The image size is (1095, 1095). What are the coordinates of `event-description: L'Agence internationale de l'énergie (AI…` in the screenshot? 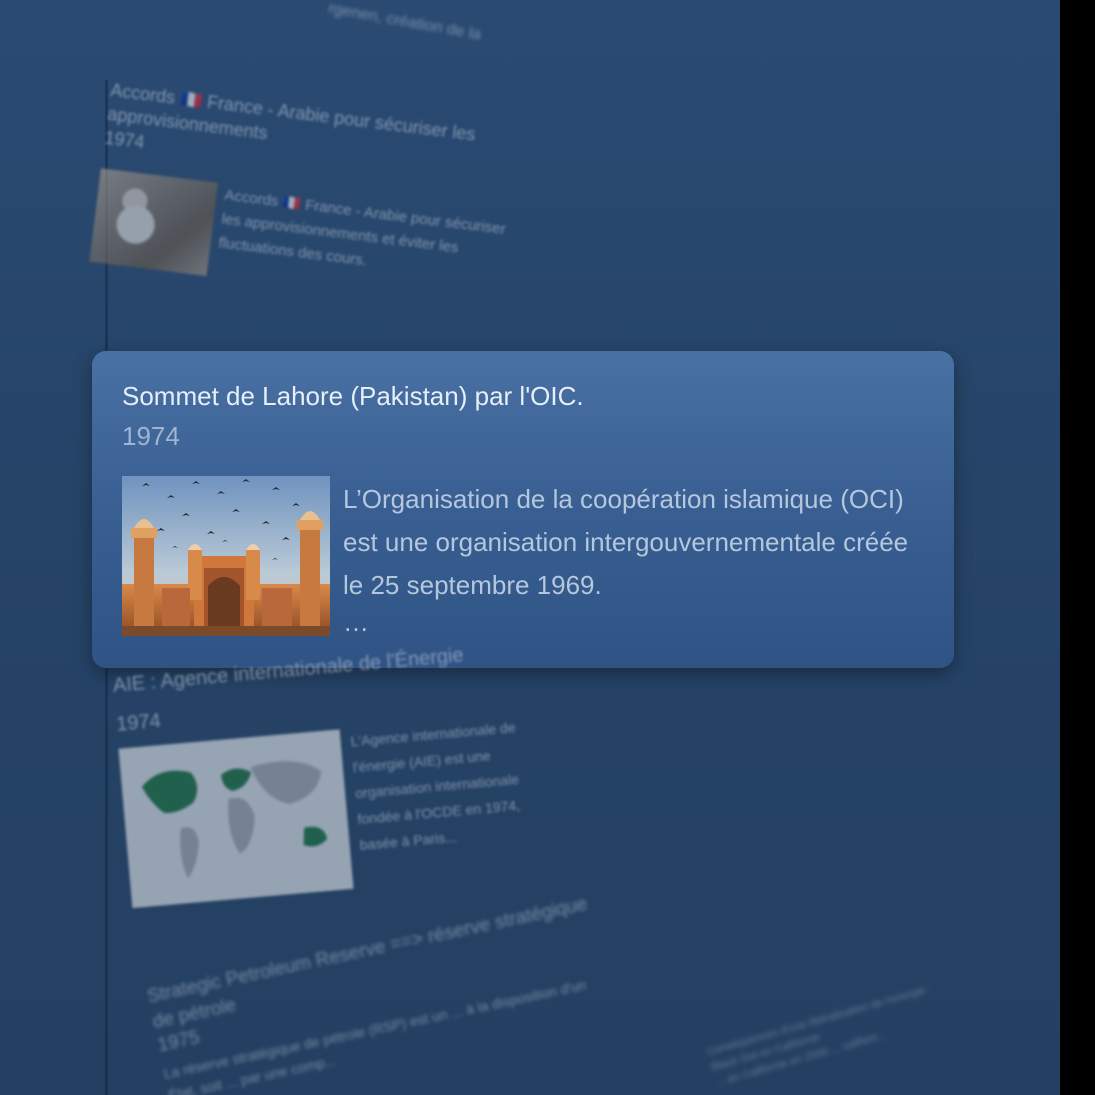 It's located at (435, 786).